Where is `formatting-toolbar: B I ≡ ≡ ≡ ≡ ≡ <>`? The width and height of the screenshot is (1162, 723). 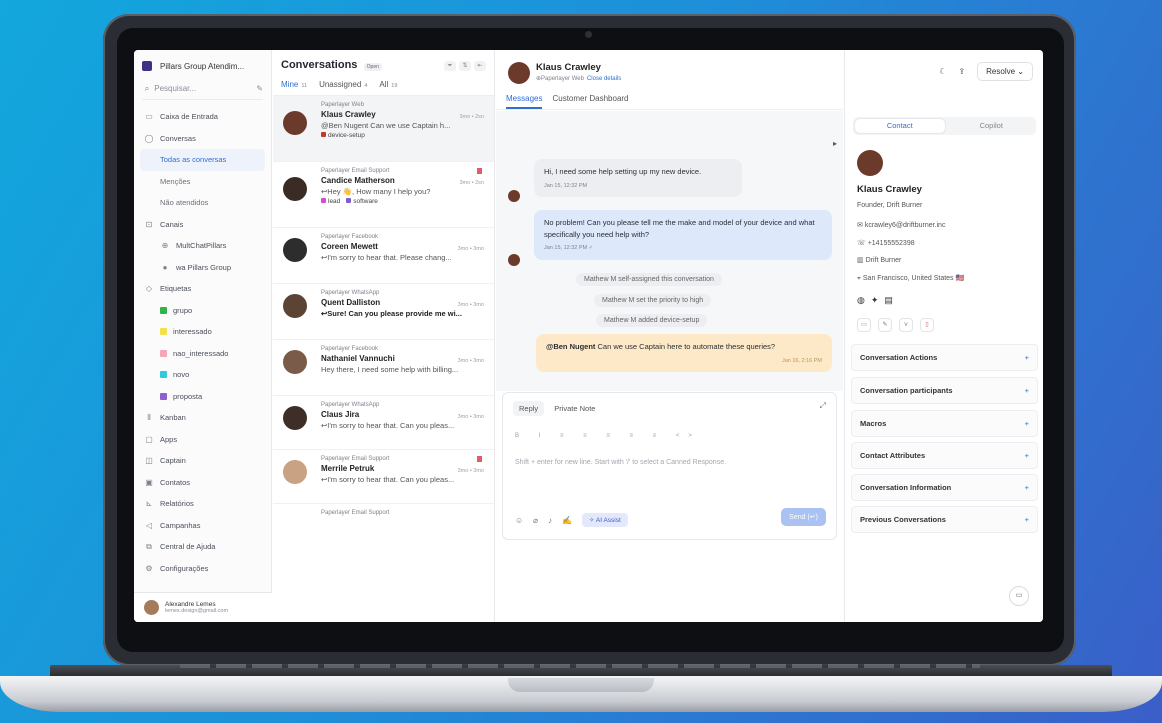
formatting-toolbar: B I ≡ ≡ ≡ ≡ ≡ <> is located at coordinates (608, 436).